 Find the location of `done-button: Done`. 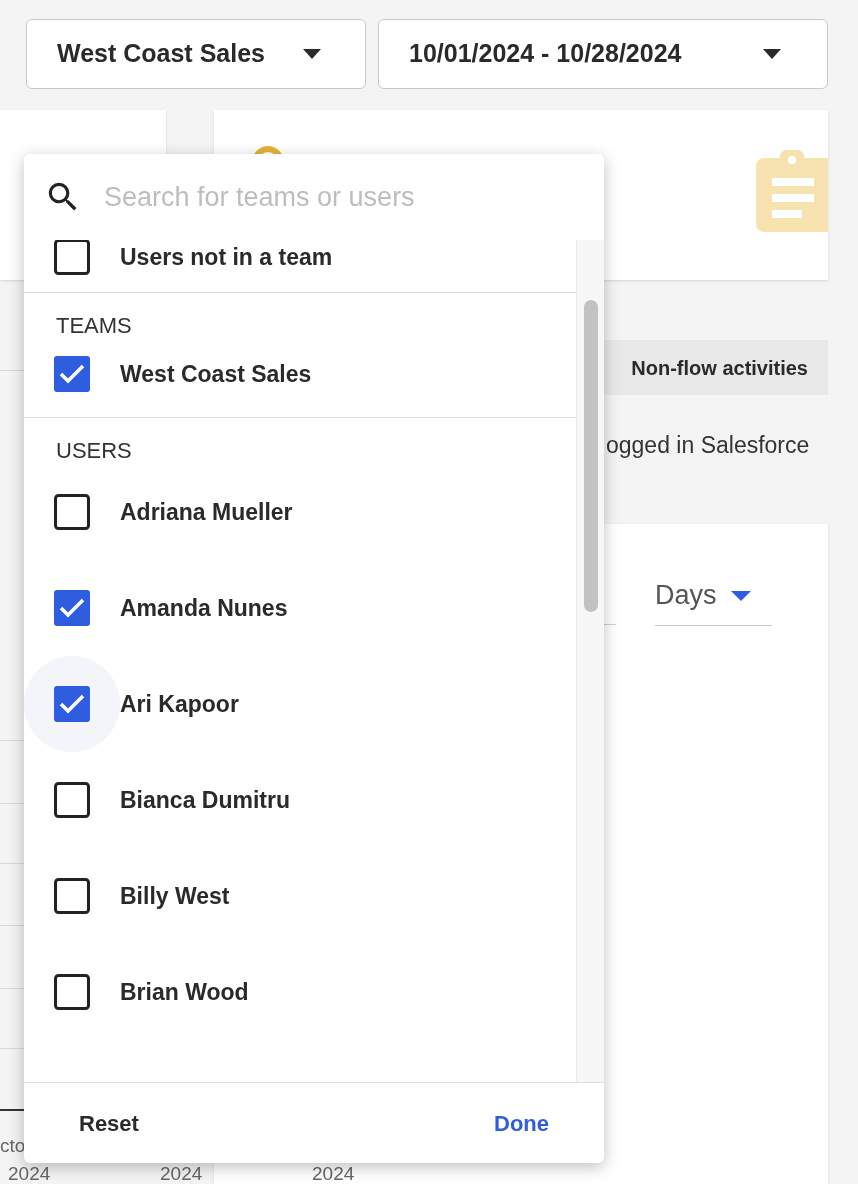

done-button: Done is located at coordinates (521, 1123).